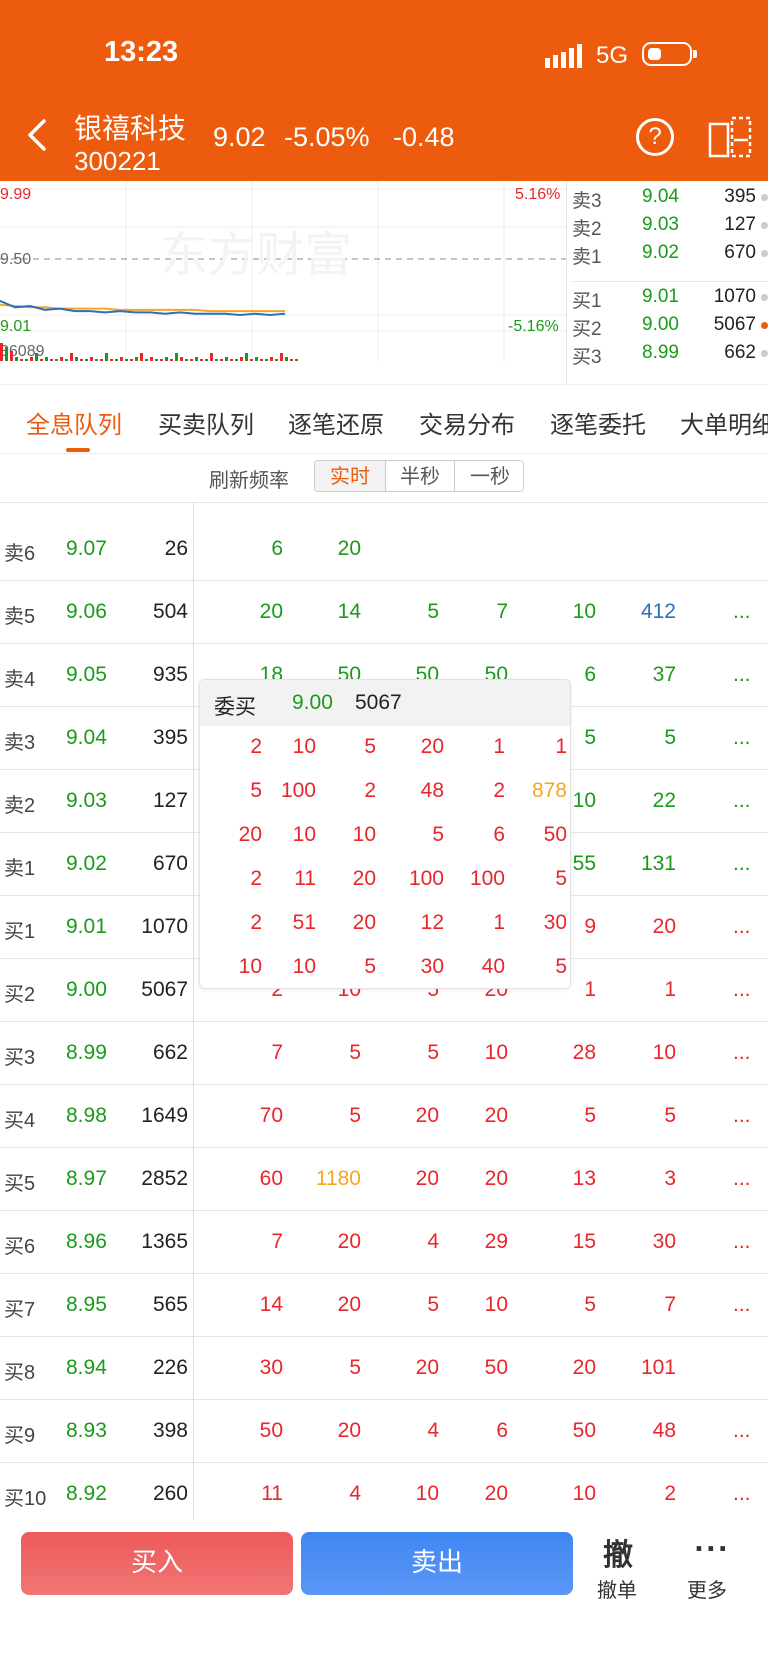 The height and width of the screenshot is (1669, 768). What do you see at coordinates (590, 989) in the screenshot?
I see `queue-order: 1` at bounding box center [590, 989].